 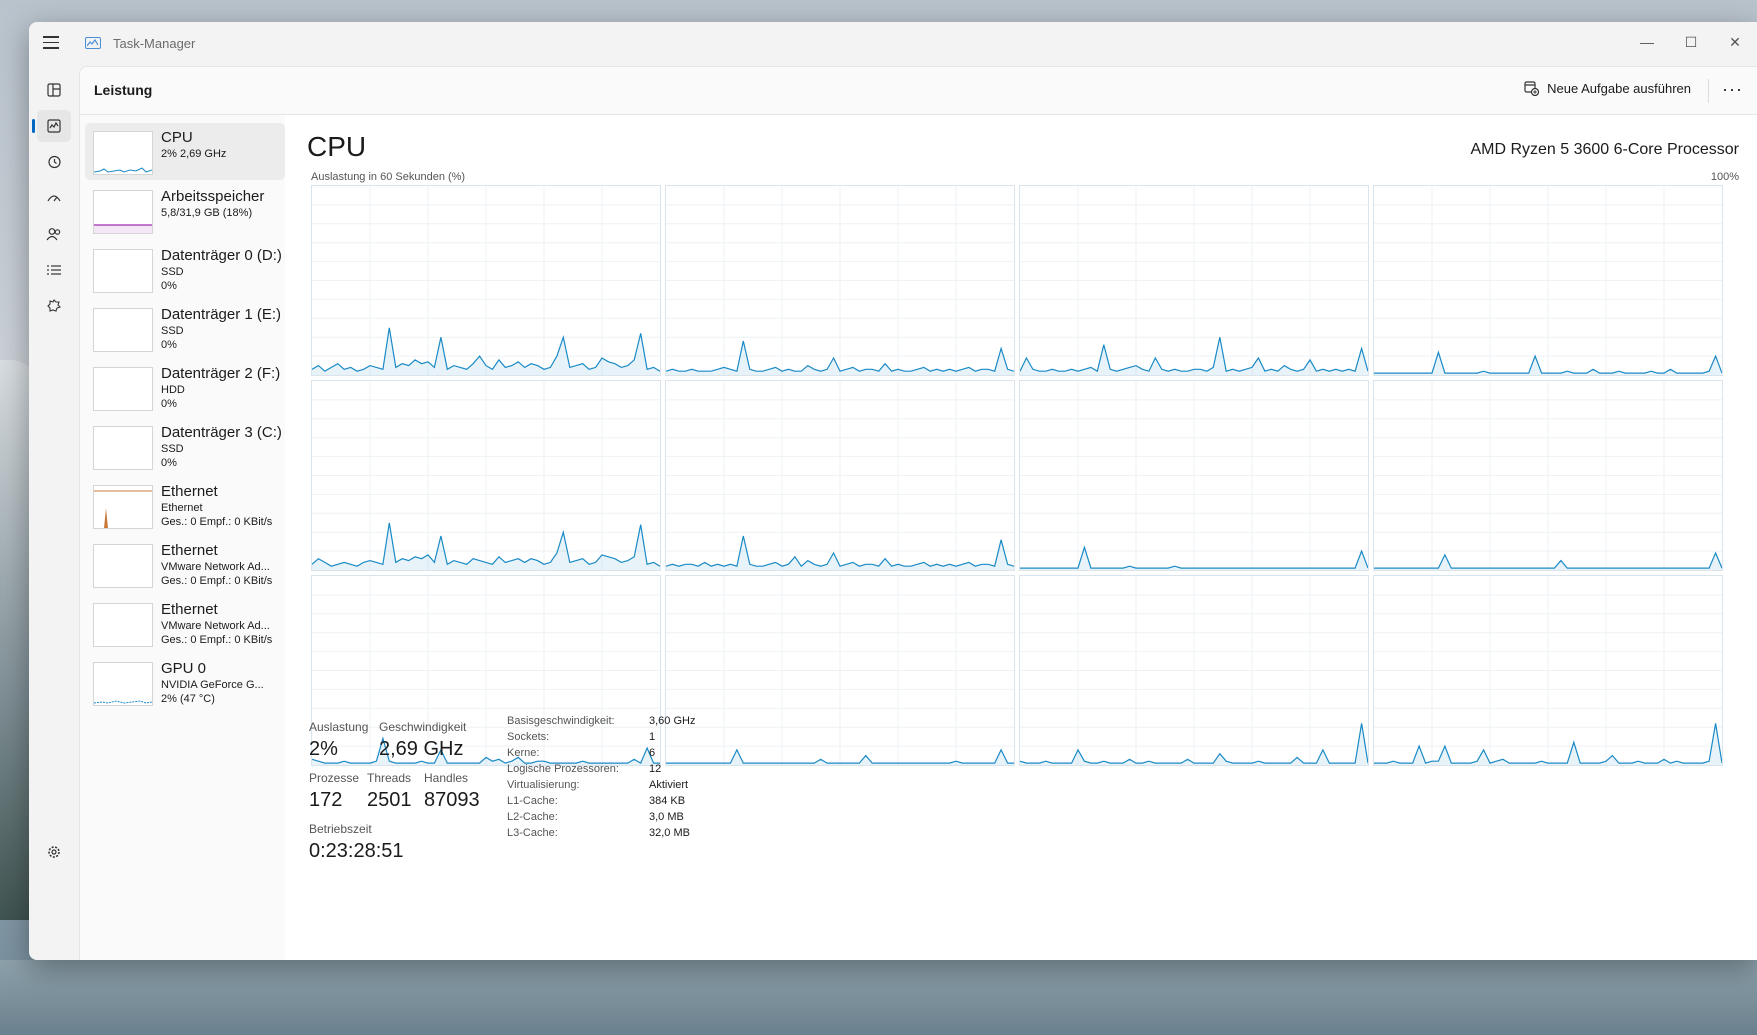 I want to click on geschwindigkeit-label: Geschwindigkeit, so click(x=423, y=727).